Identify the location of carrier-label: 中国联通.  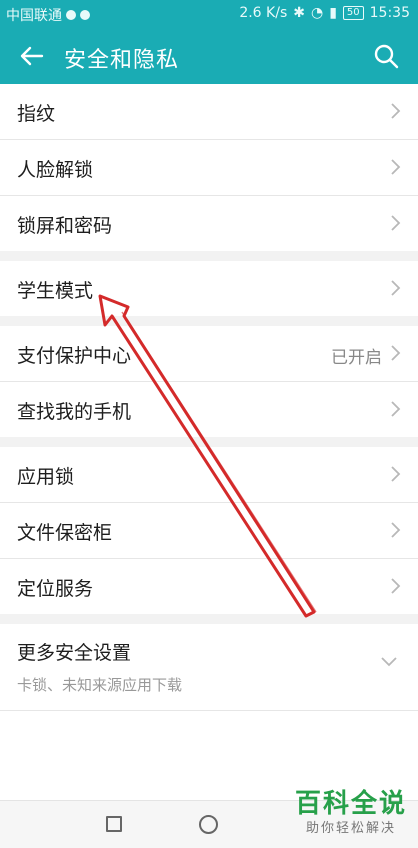
(34, 16).